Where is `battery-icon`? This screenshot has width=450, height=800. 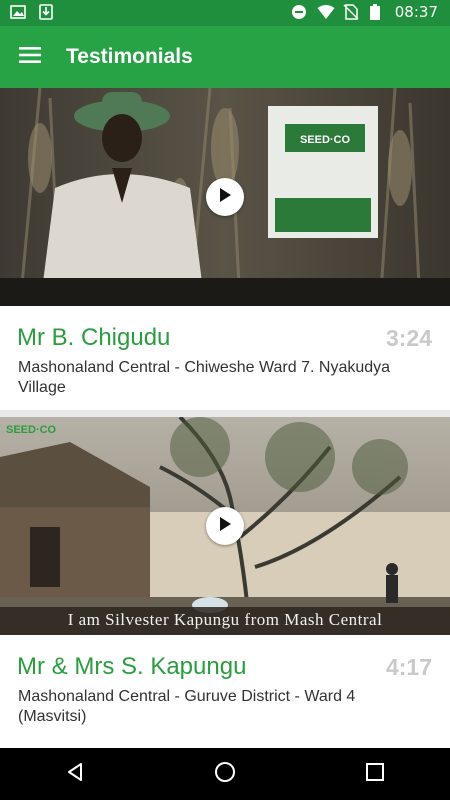
battery-icon is located at coordinates (377, 12).